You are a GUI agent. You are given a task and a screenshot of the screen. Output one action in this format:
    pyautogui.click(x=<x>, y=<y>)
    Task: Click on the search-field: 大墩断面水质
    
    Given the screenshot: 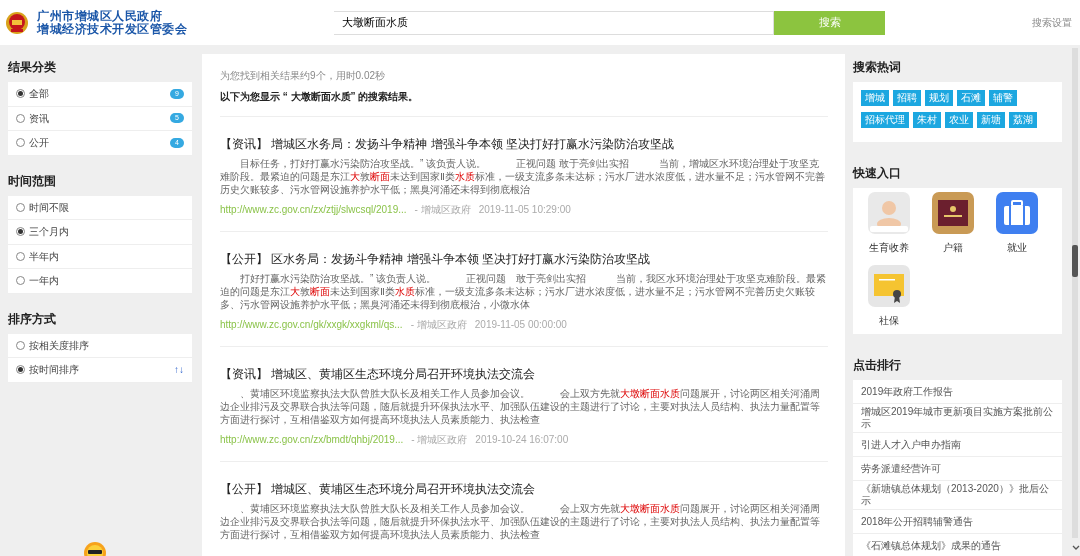 What is the action you would take?
    pyautogui.click(x=554, y=22)
    